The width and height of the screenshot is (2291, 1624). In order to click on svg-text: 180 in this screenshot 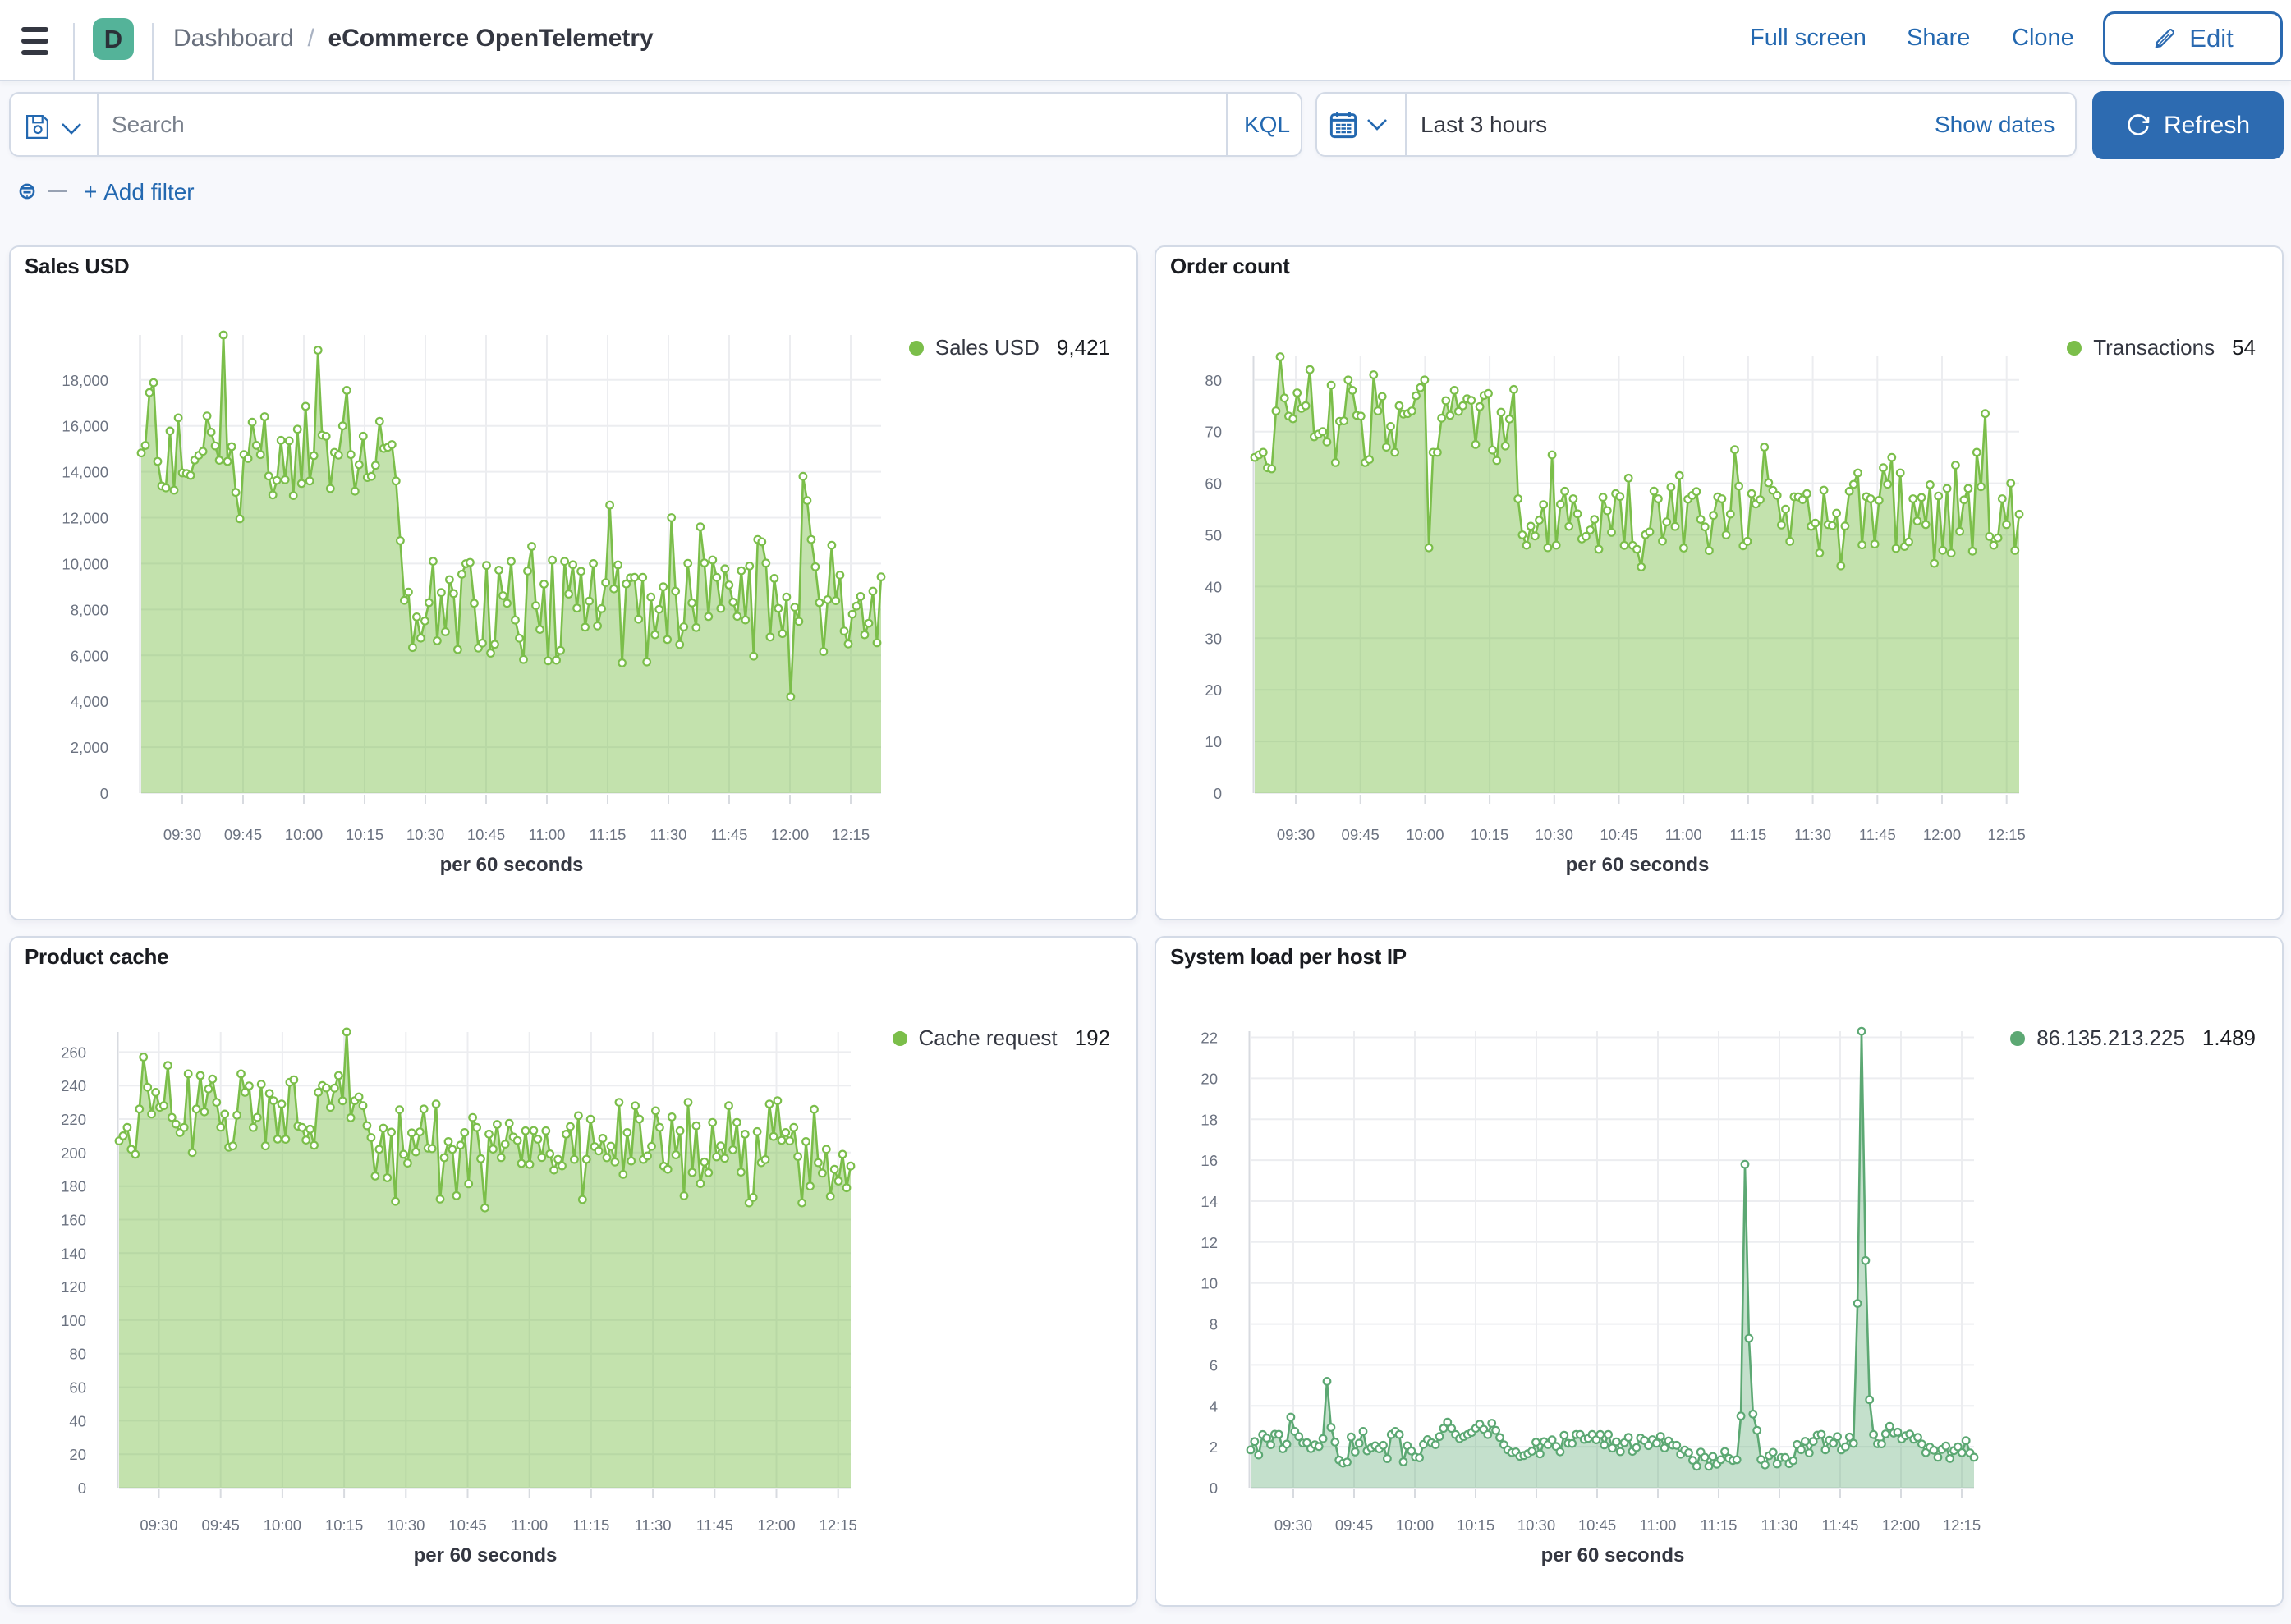, I will do `click(73, 1186)`.